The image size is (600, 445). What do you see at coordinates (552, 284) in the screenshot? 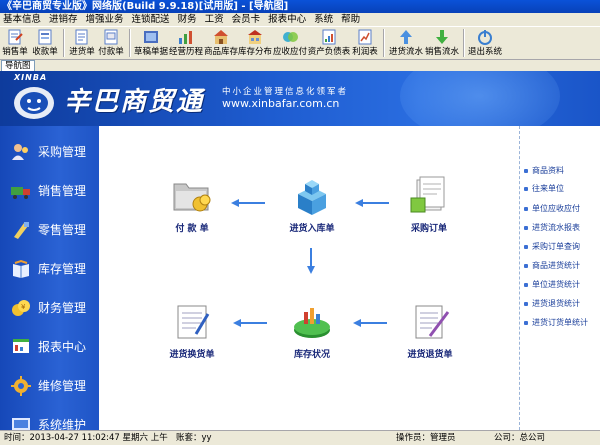
I see `link-partner-purchase-stats: 单位进货统计` at bounding box center [552, 284].